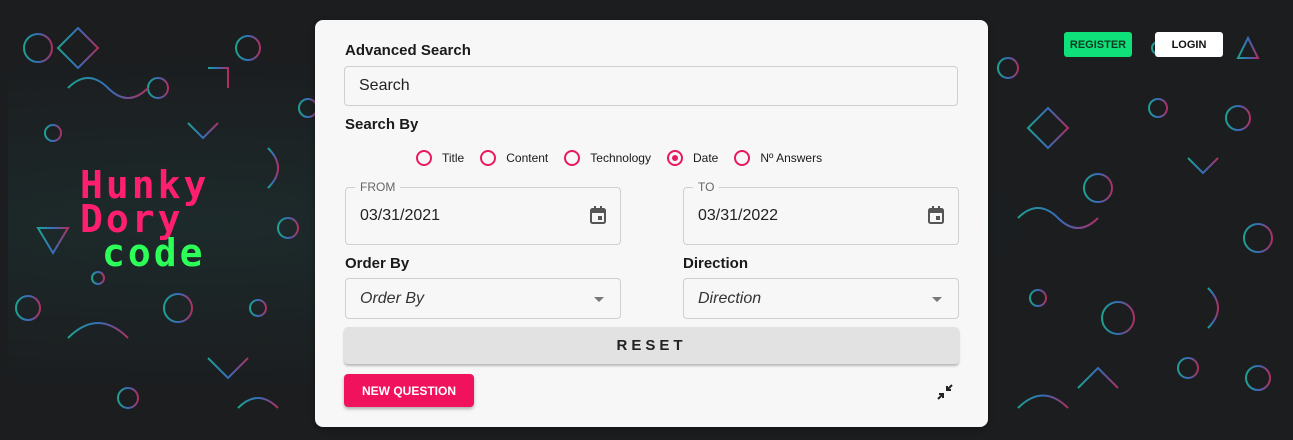 The width and height of the screenshot is (1293, 440). Describe the element at coordinates (1189, 44) in the screenshot. I see `login-button: LOGIN` at that location.